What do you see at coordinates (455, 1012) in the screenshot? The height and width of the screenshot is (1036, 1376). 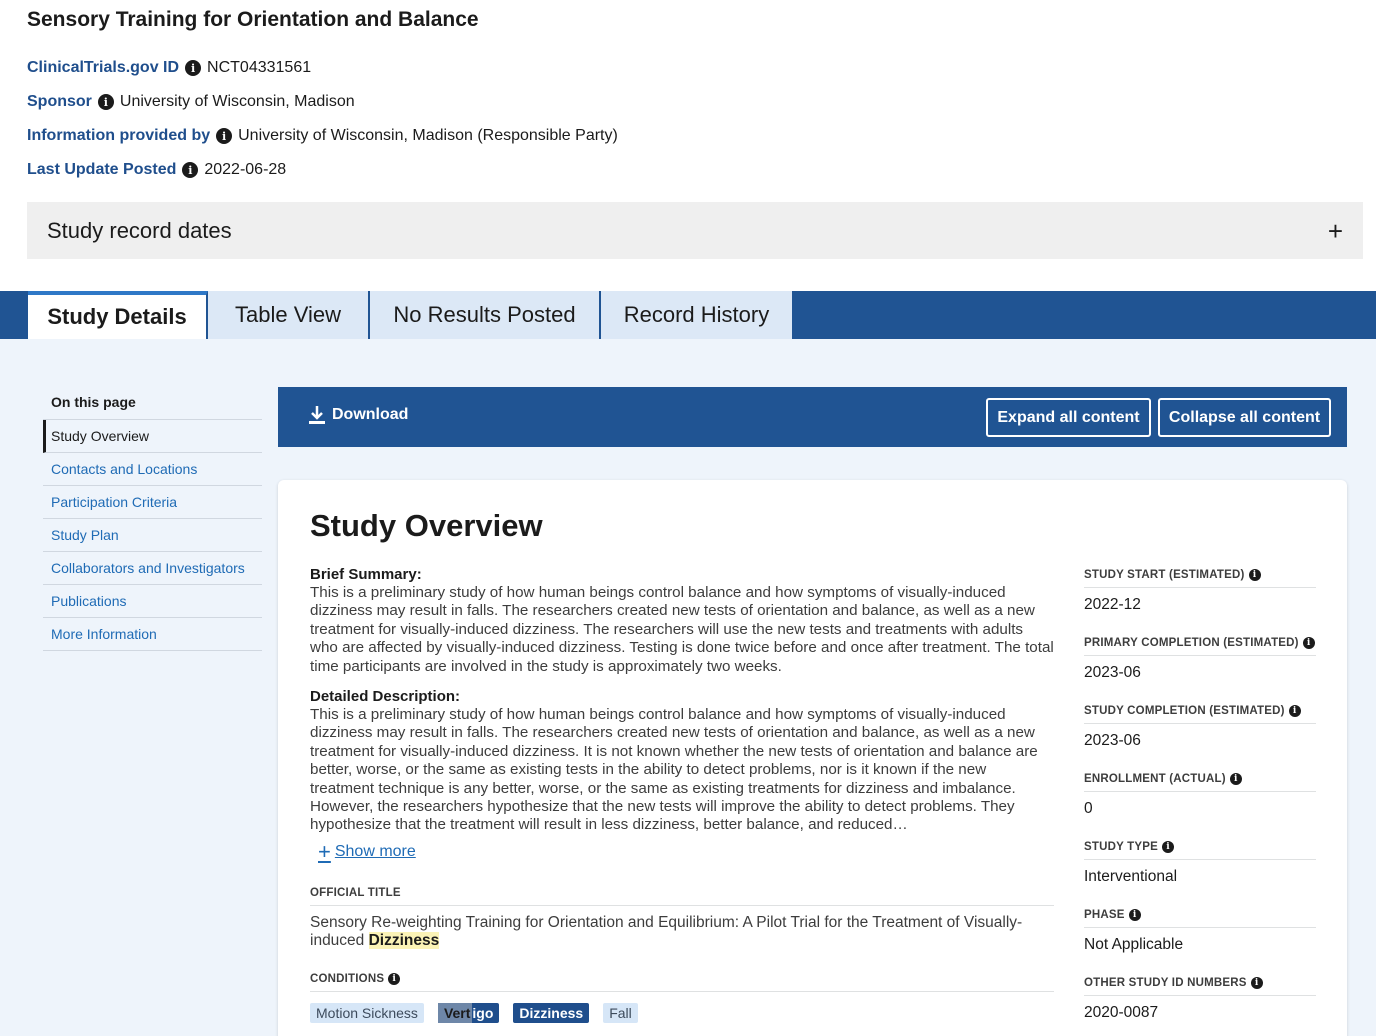 I see `selected-text: Vert` at bounding box center [455, 1012].